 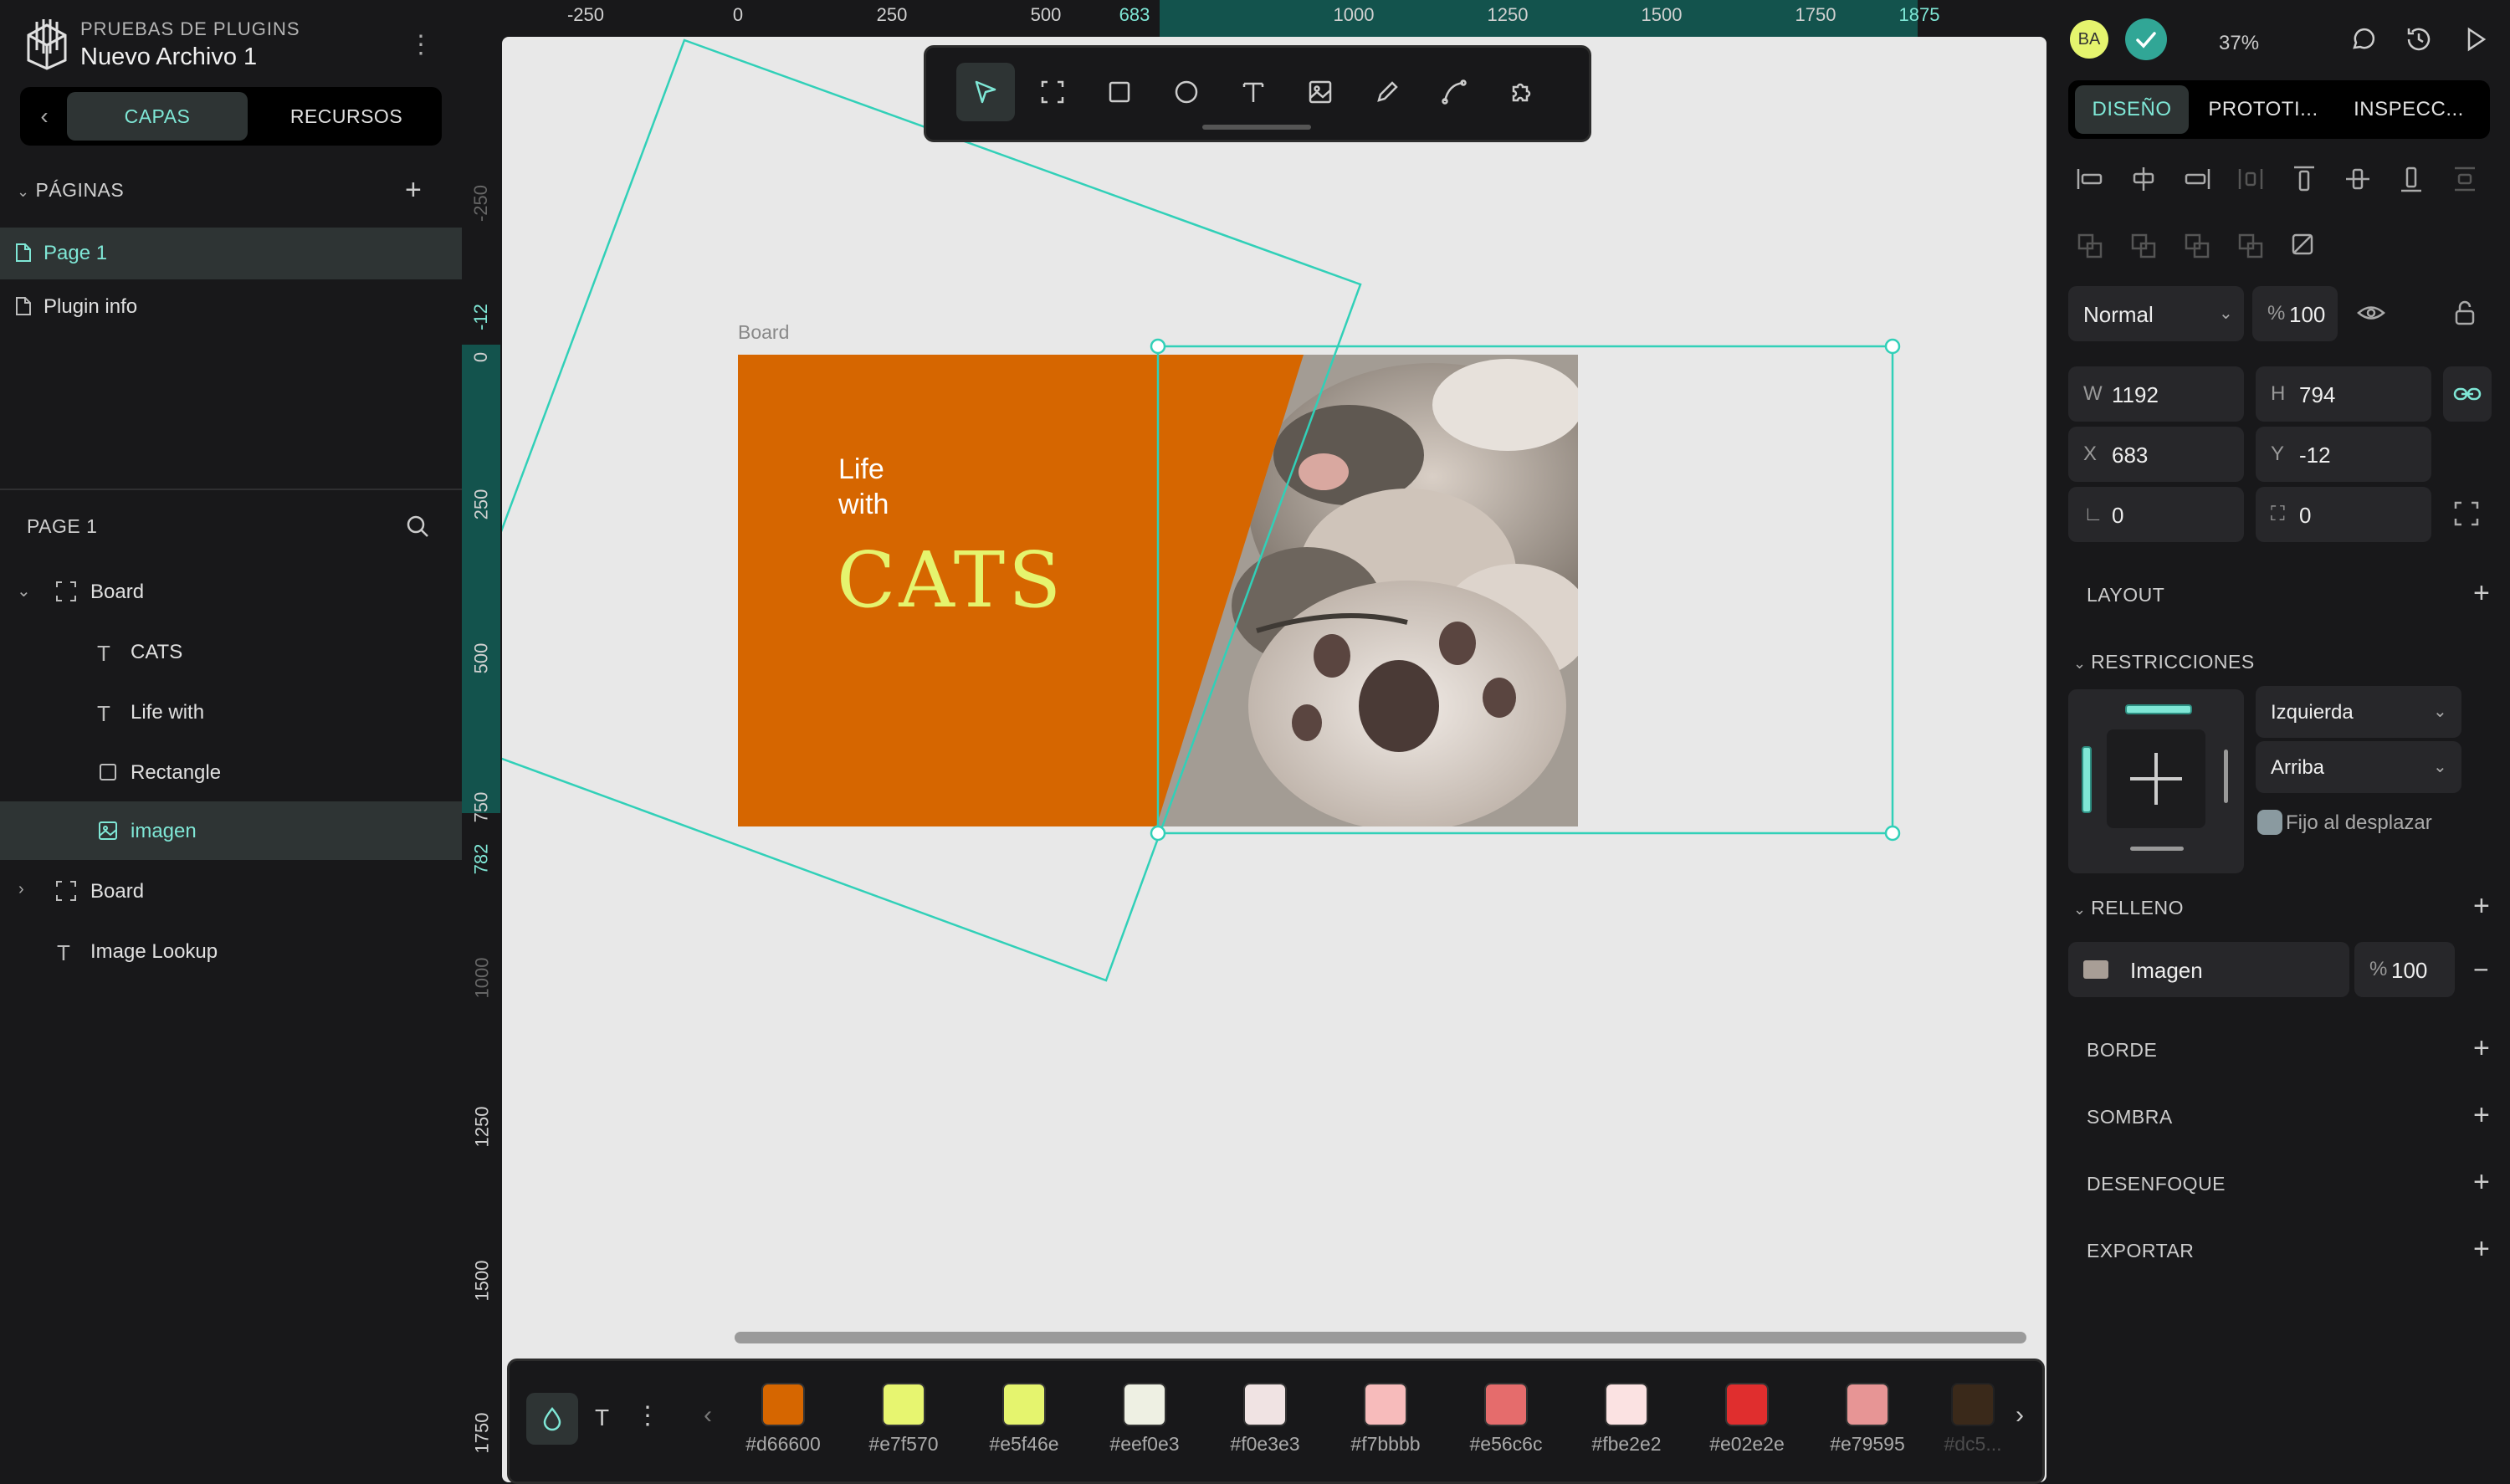 What do you see at coordinates (1265, 1419) in the screenshot?
I see `color-swatch: #f0e3e3` at bounding box center [1265, 1419].